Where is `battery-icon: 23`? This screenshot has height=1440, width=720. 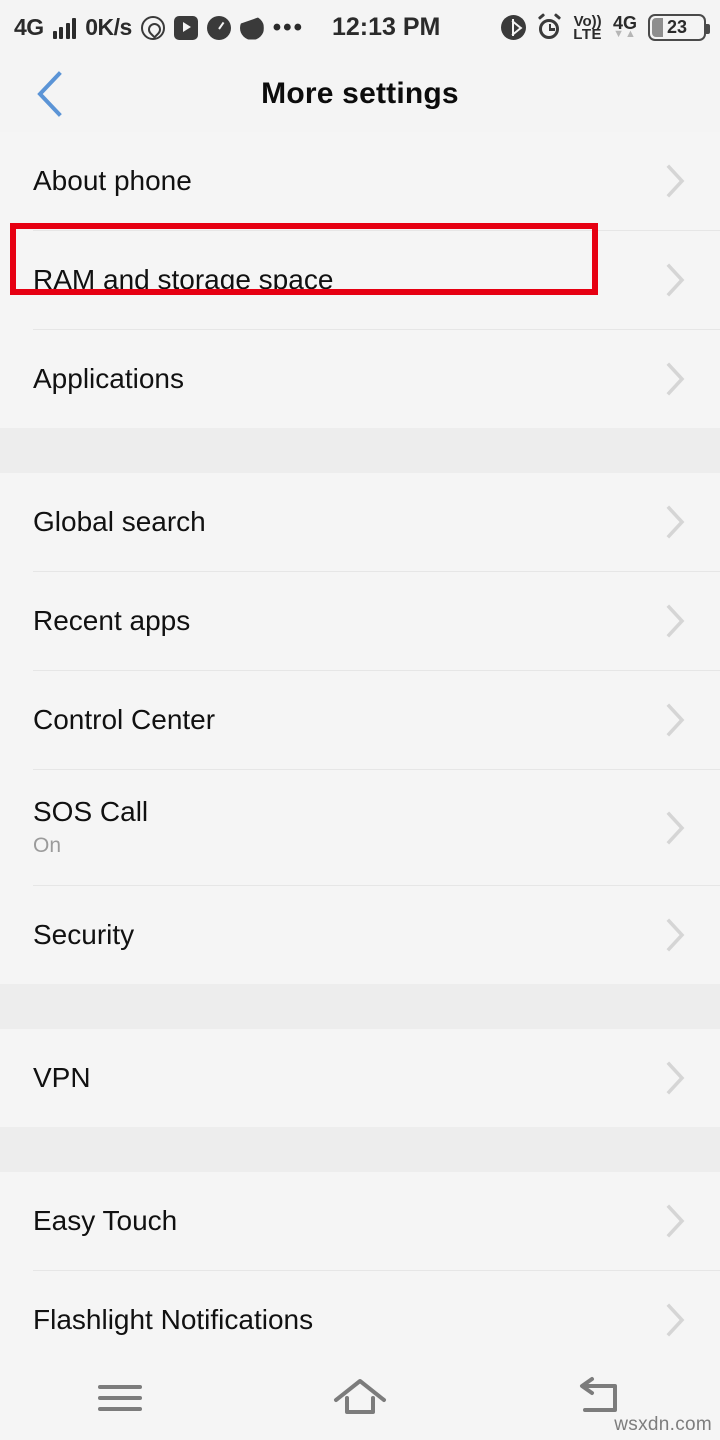
battery-icon: 23 is located at coordinates (679, 27).